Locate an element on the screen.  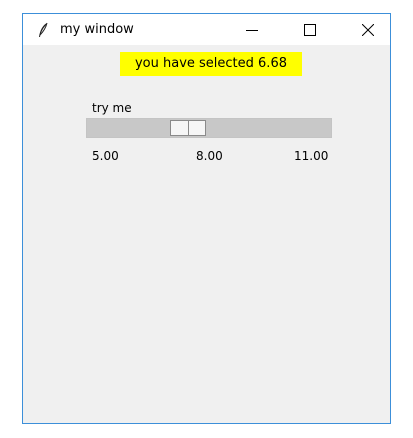
minimize-button is located at coordinates (252, 29).